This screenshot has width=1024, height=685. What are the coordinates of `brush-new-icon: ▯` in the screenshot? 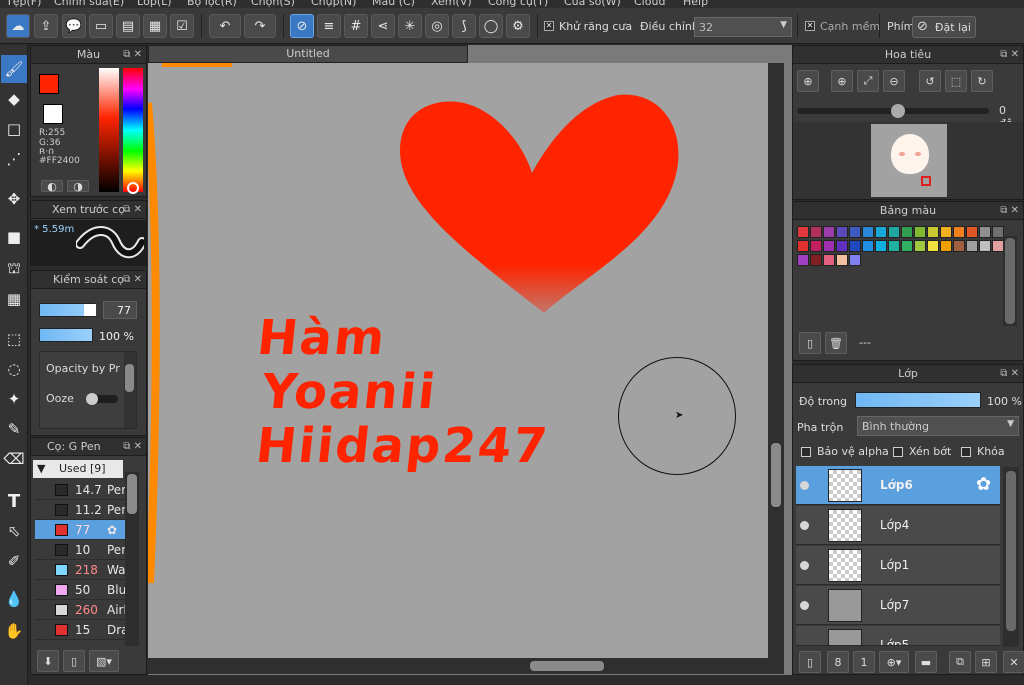 It's located at (74, 661).